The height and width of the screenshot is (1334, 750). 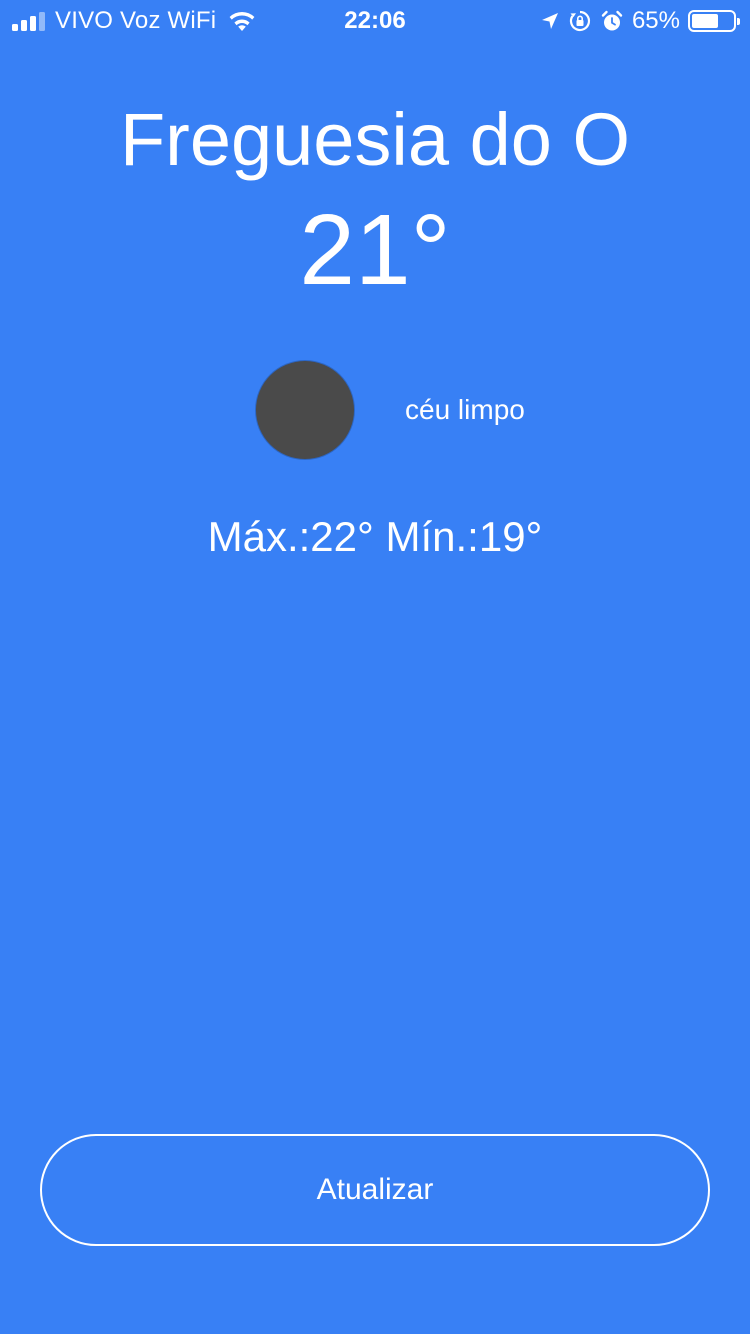 What do you see at coordinates (375, 536) in the screenshot?
I see `min-max-temperature: Máx.:22° Mín.:19°` at bounding box center [375, 536].